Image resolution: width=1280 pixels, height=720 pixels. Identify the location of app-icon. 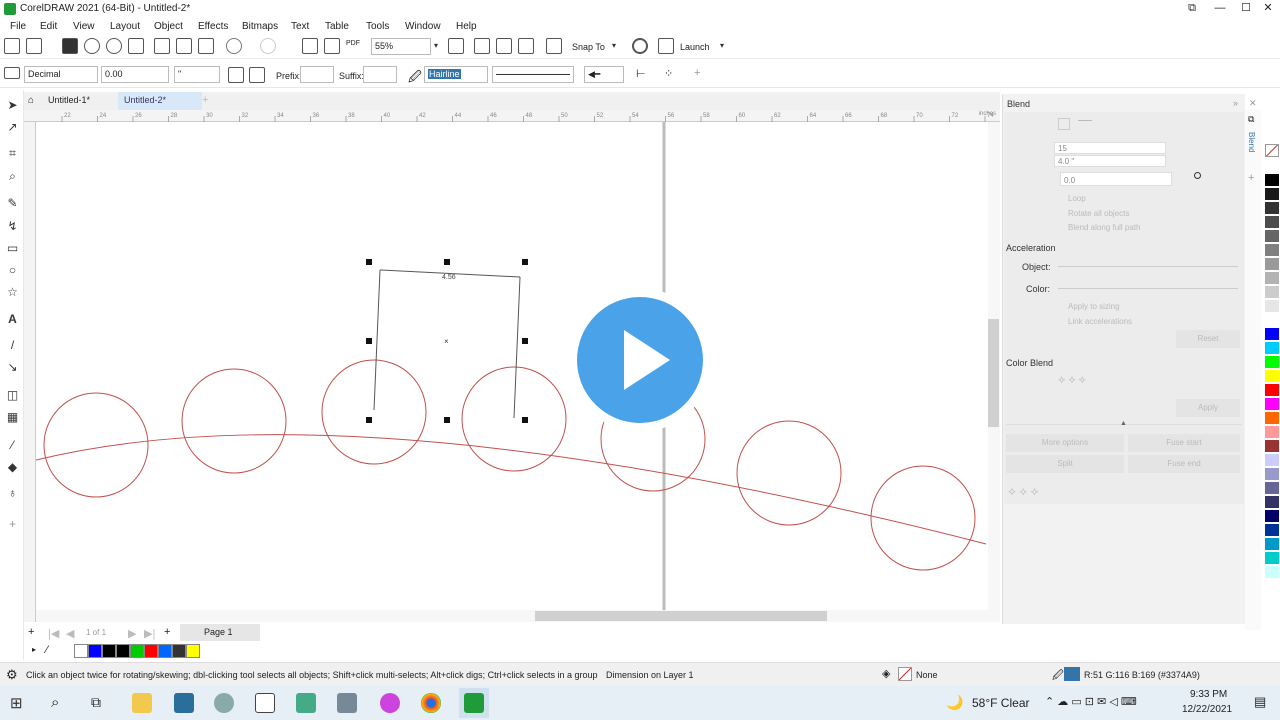
(224, 703).